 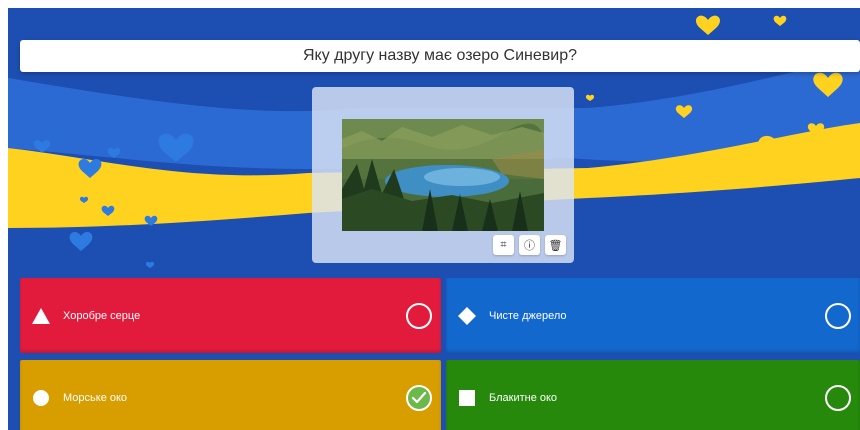 I want to click on answer-label: Чисте джерело, so click(x=528, y=315).